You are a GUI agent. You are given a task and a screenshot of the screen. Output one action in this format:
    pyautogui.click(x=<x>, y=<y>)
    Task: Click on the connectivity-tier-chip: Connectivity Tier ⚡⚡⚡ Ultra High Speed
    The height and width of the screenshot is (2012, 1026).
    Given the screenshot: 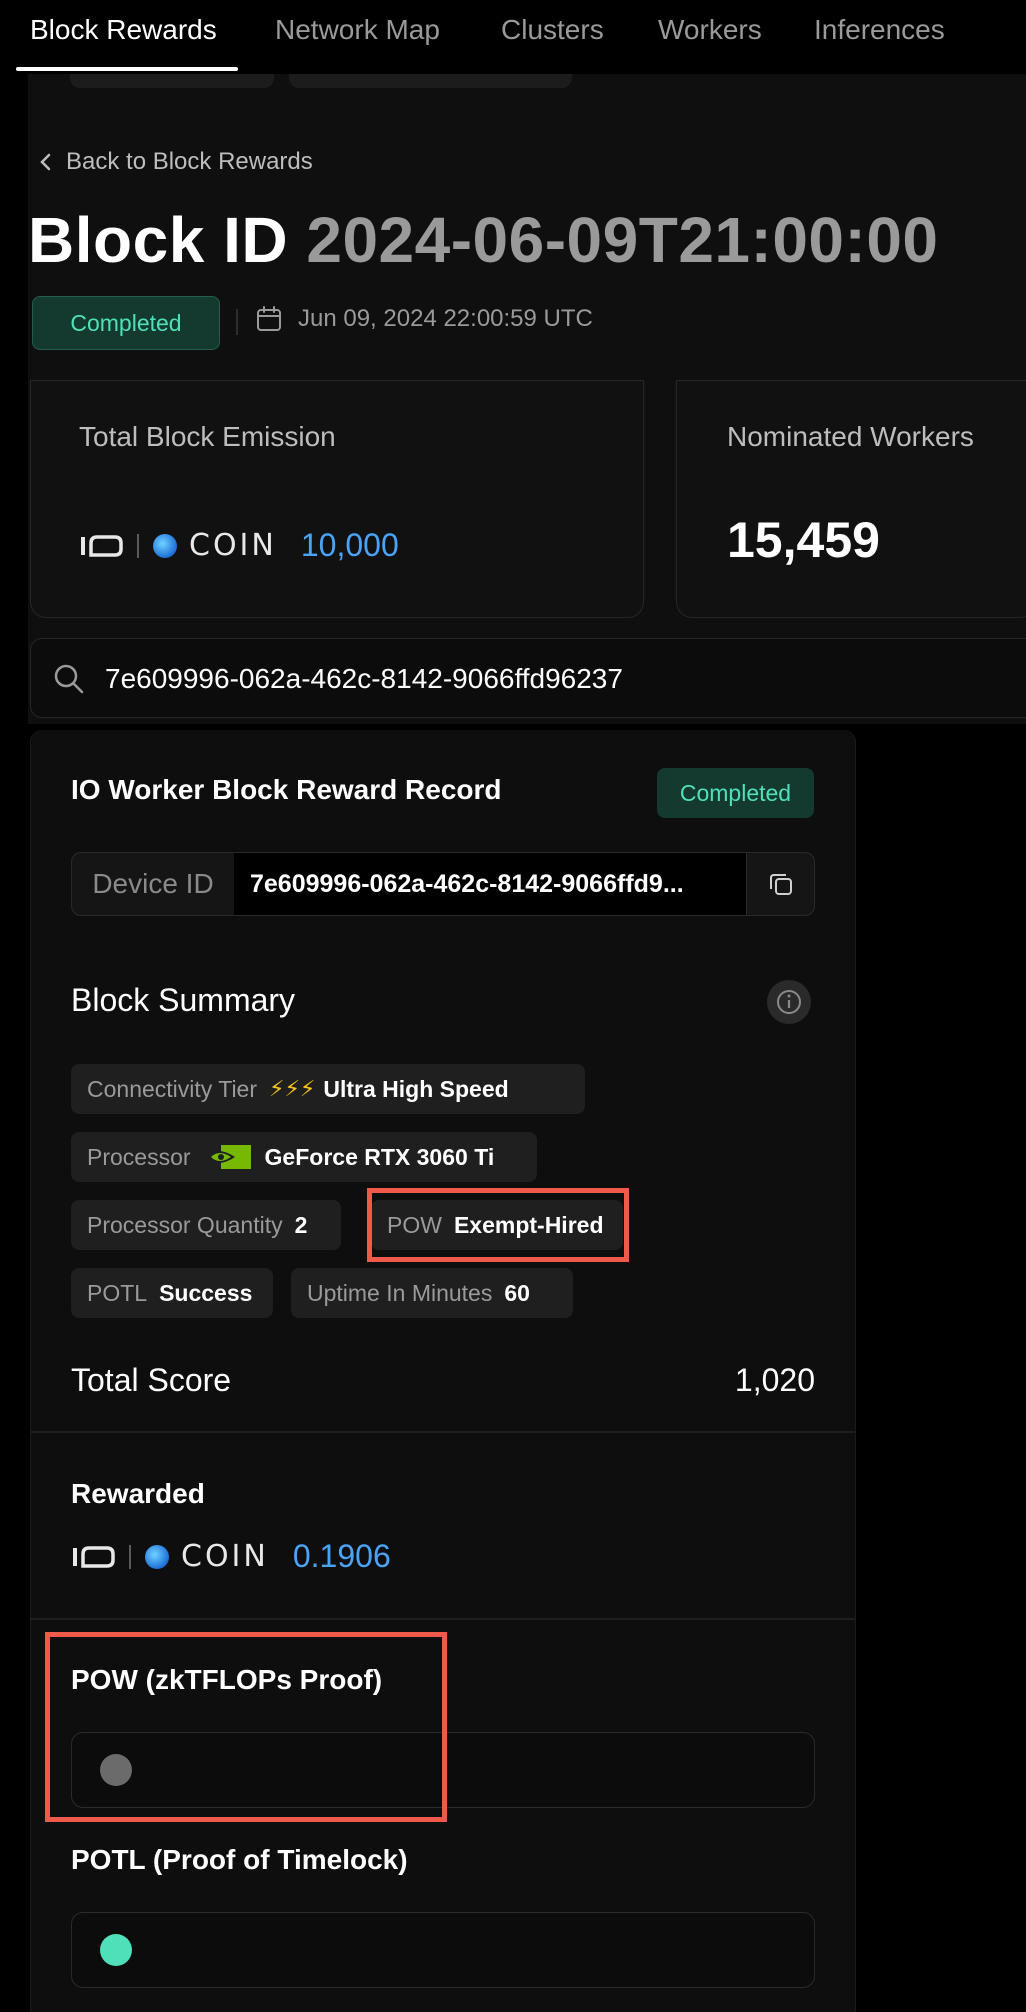 What is the action you would take?
    pyautogui.click(x=328, y=1089)
    